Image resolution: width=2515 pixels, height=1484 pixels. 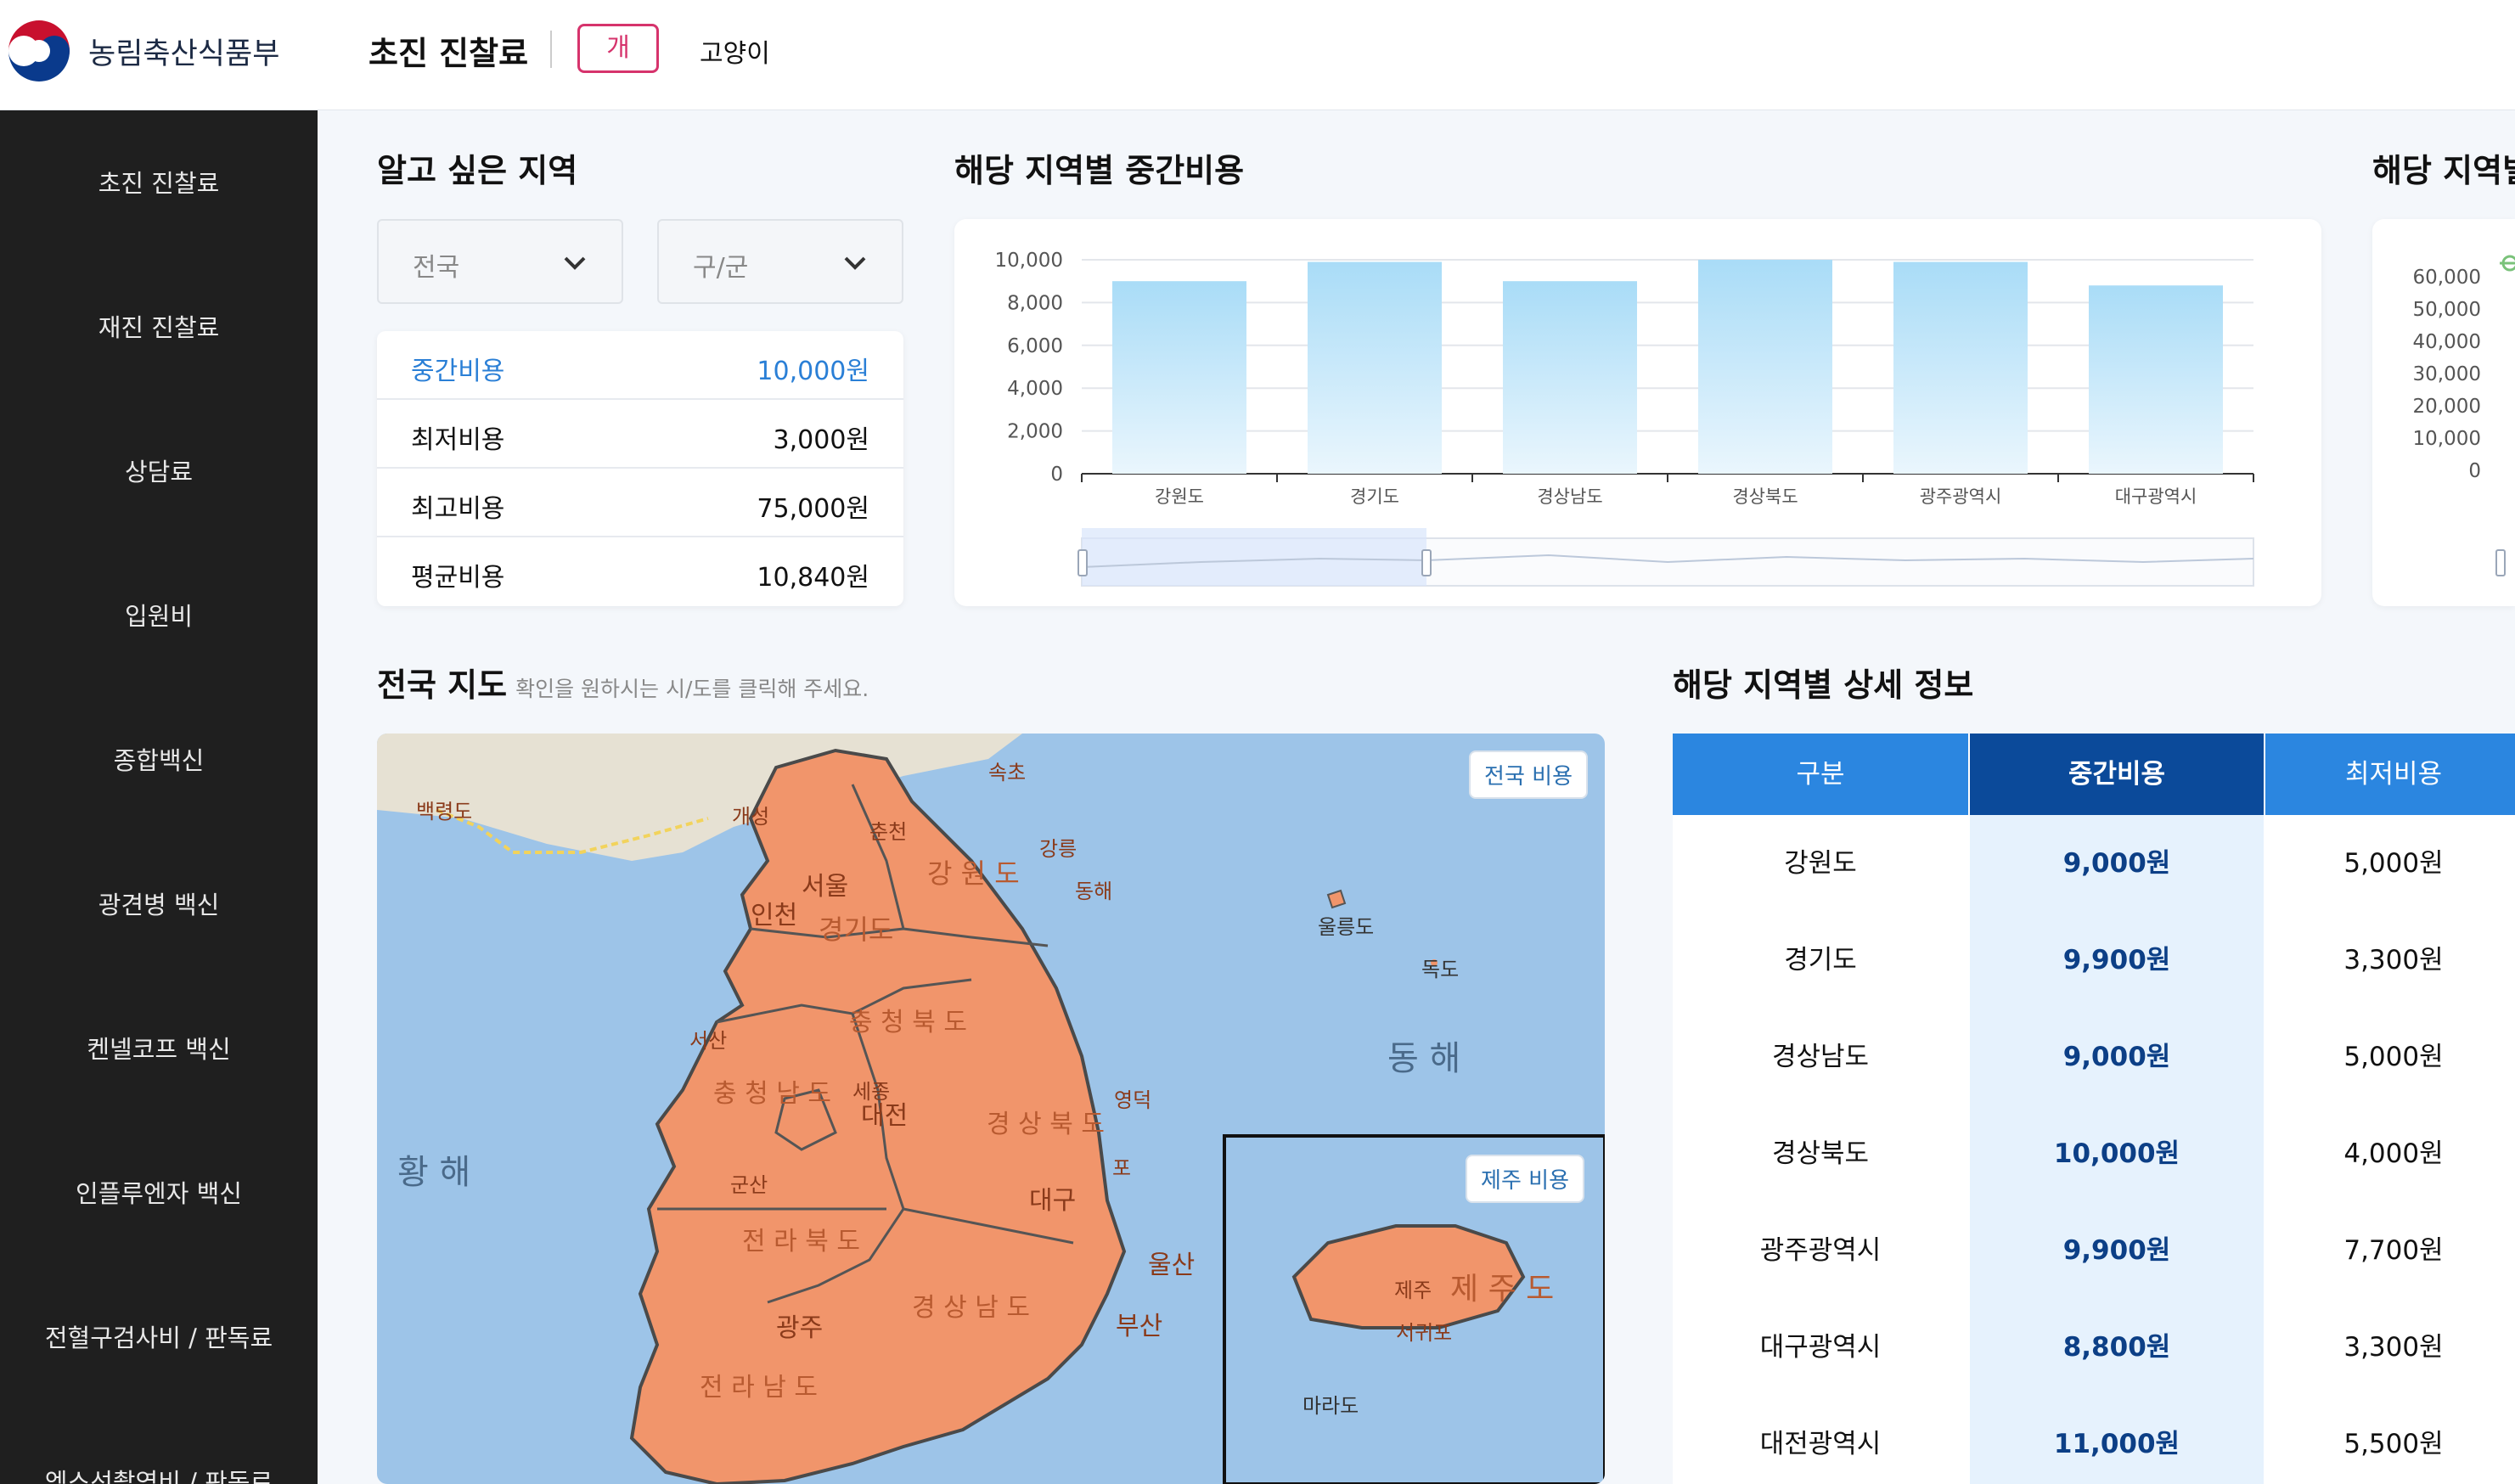 I want to click on map-label: 부산, so click(x=1139, y=1326).